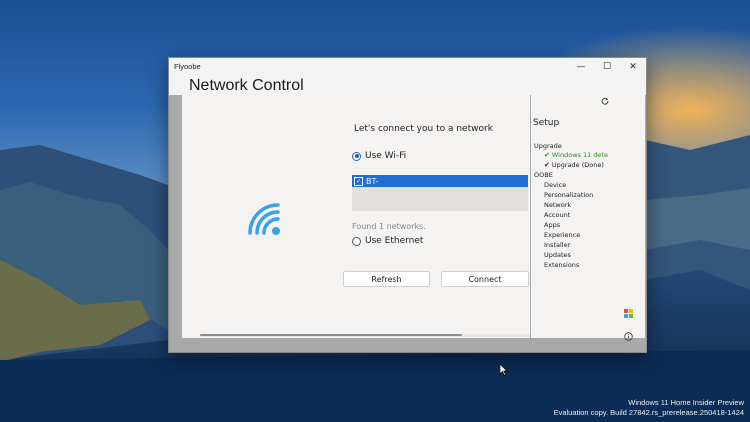 Image resolution: width=750 pixels, height=422 pixels. Describe the element at coordinates (557, 245) in the screenshot. I see `nav-installer: Installer` at that location.